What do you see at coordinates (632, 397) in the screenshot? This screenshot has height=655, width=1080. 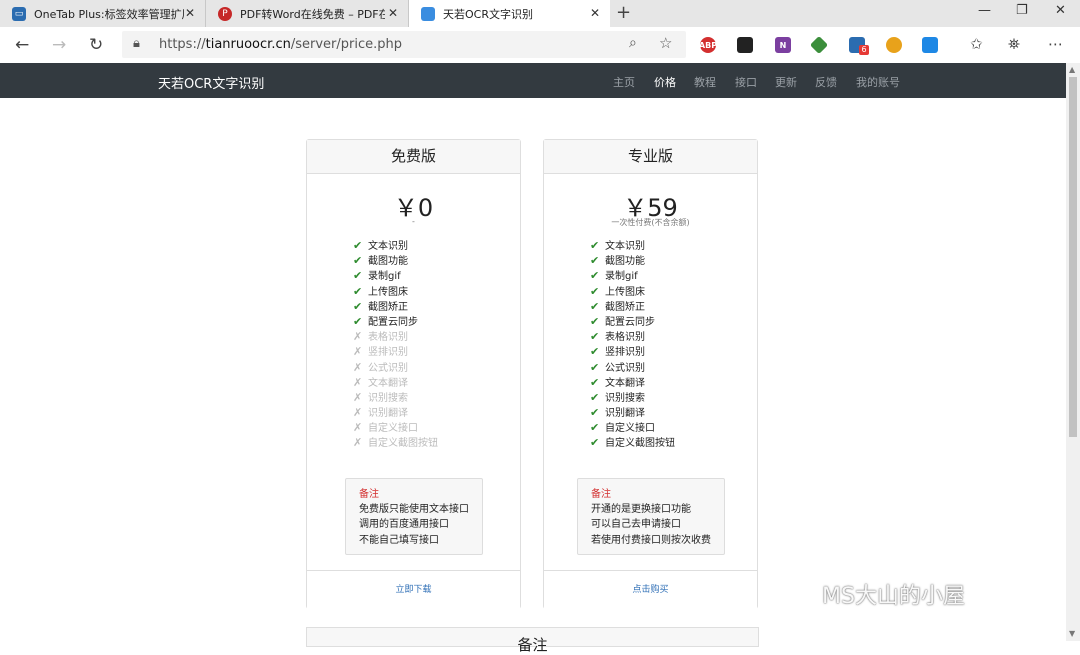 I see `feature-item: ✔ 识别搜索` at bounding box center [632, 397].